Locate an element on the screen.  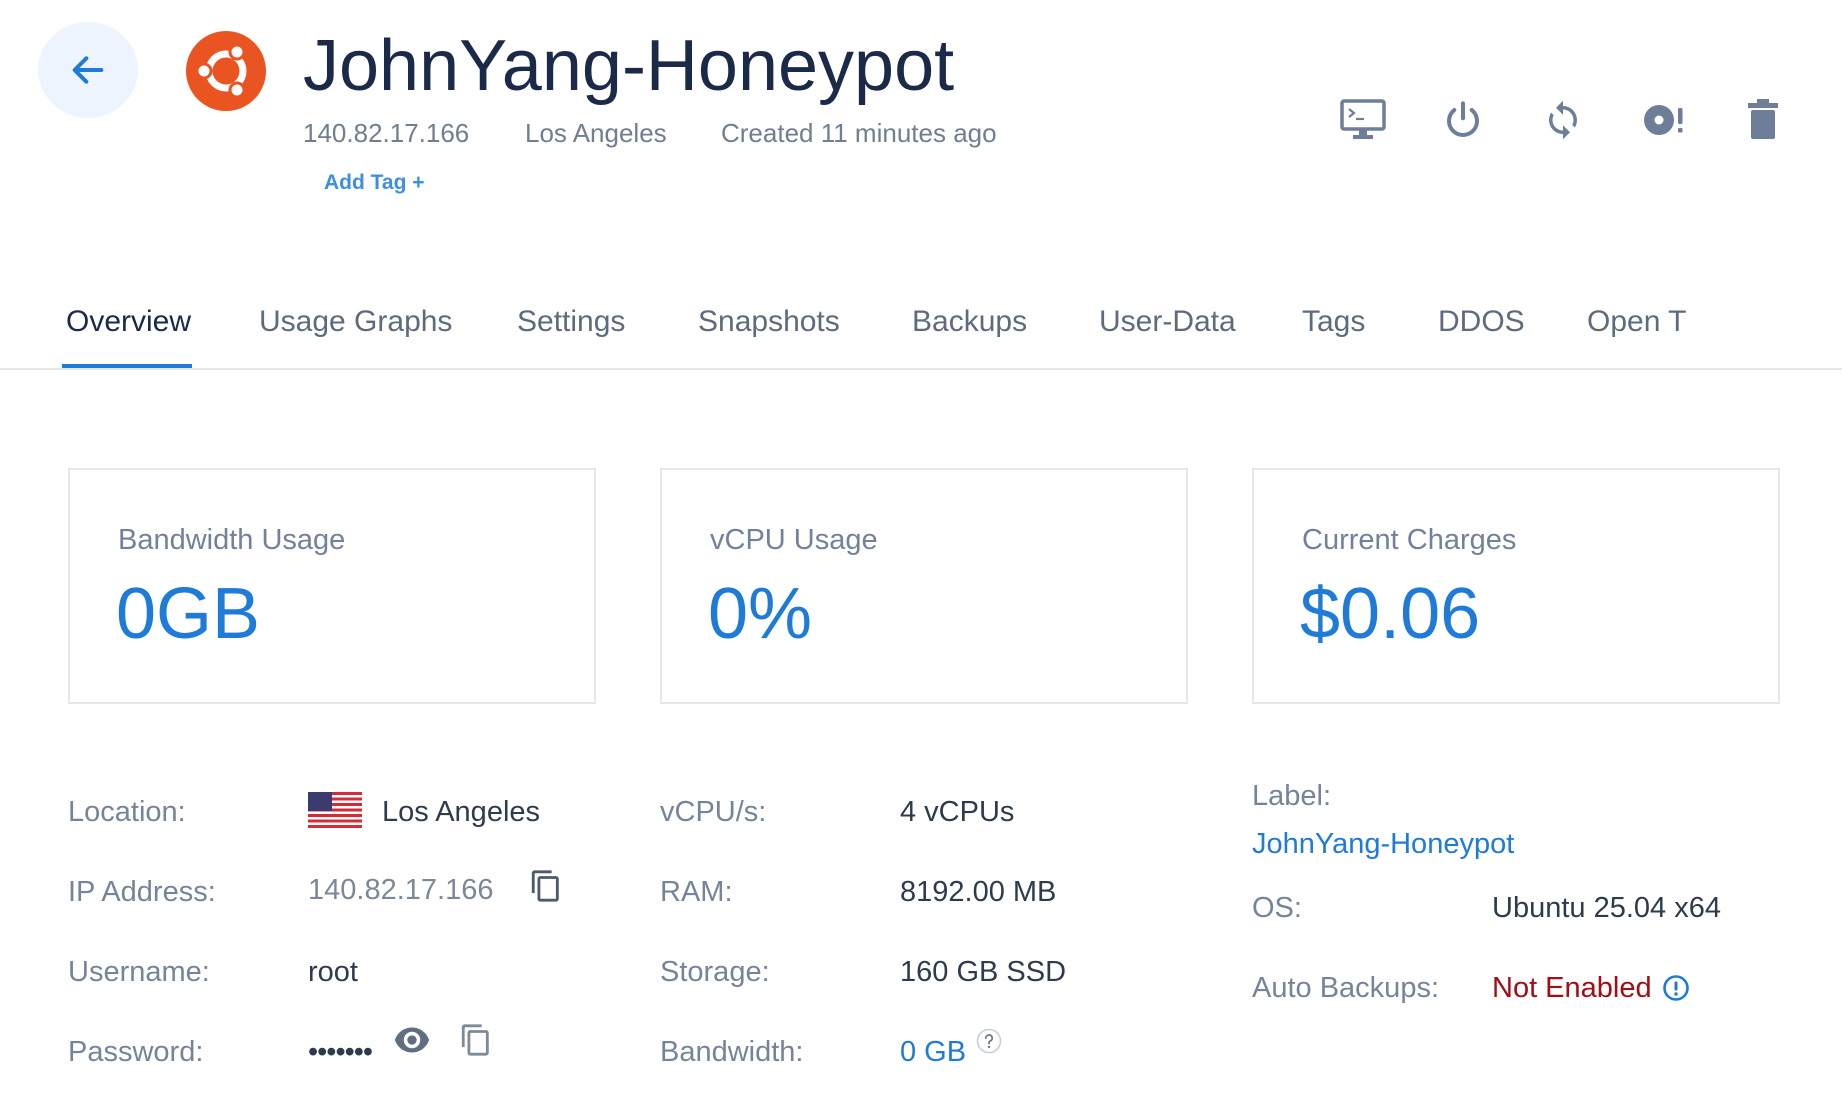
bandwidth-label: Bandwidth: is located at coordinates (732, 1052).